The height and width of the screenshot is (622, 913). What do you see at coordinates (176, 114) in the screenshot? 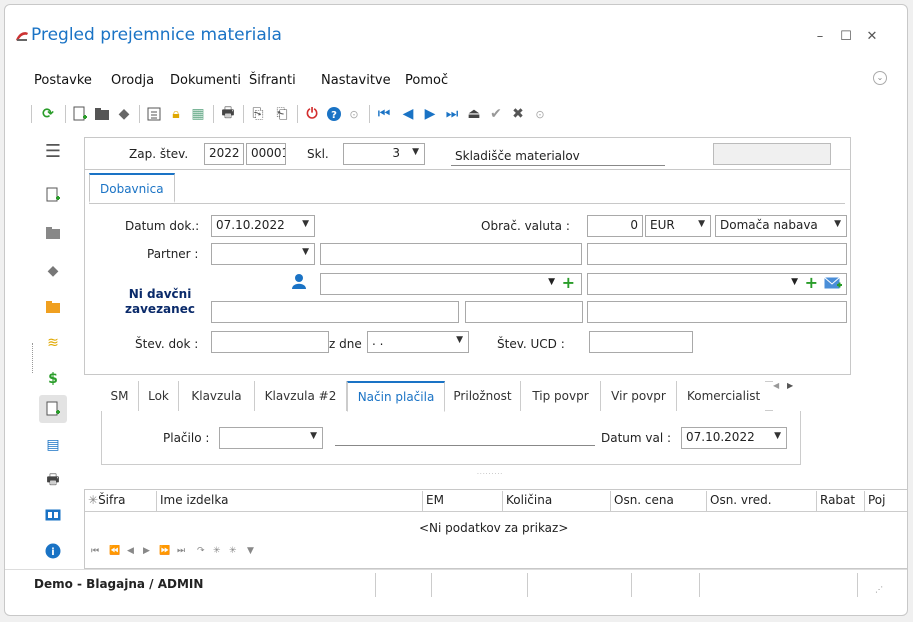
I see `lock-icon: 🔒︎` at bounding box center [176, 114].